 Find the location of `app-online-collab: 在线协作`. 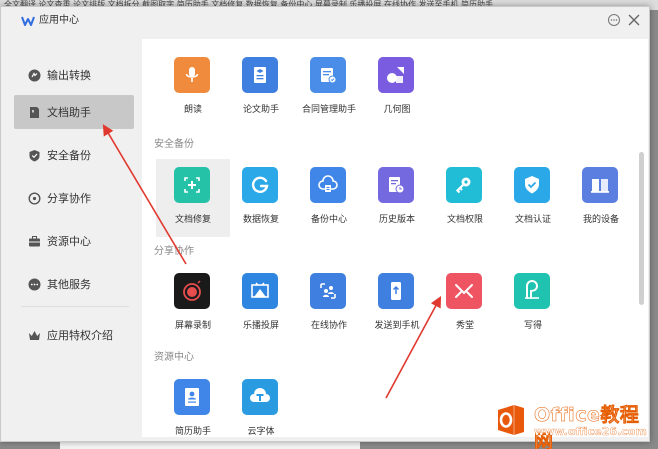

app-online-collab: 在线协作 is located at coordinates (329, 304).